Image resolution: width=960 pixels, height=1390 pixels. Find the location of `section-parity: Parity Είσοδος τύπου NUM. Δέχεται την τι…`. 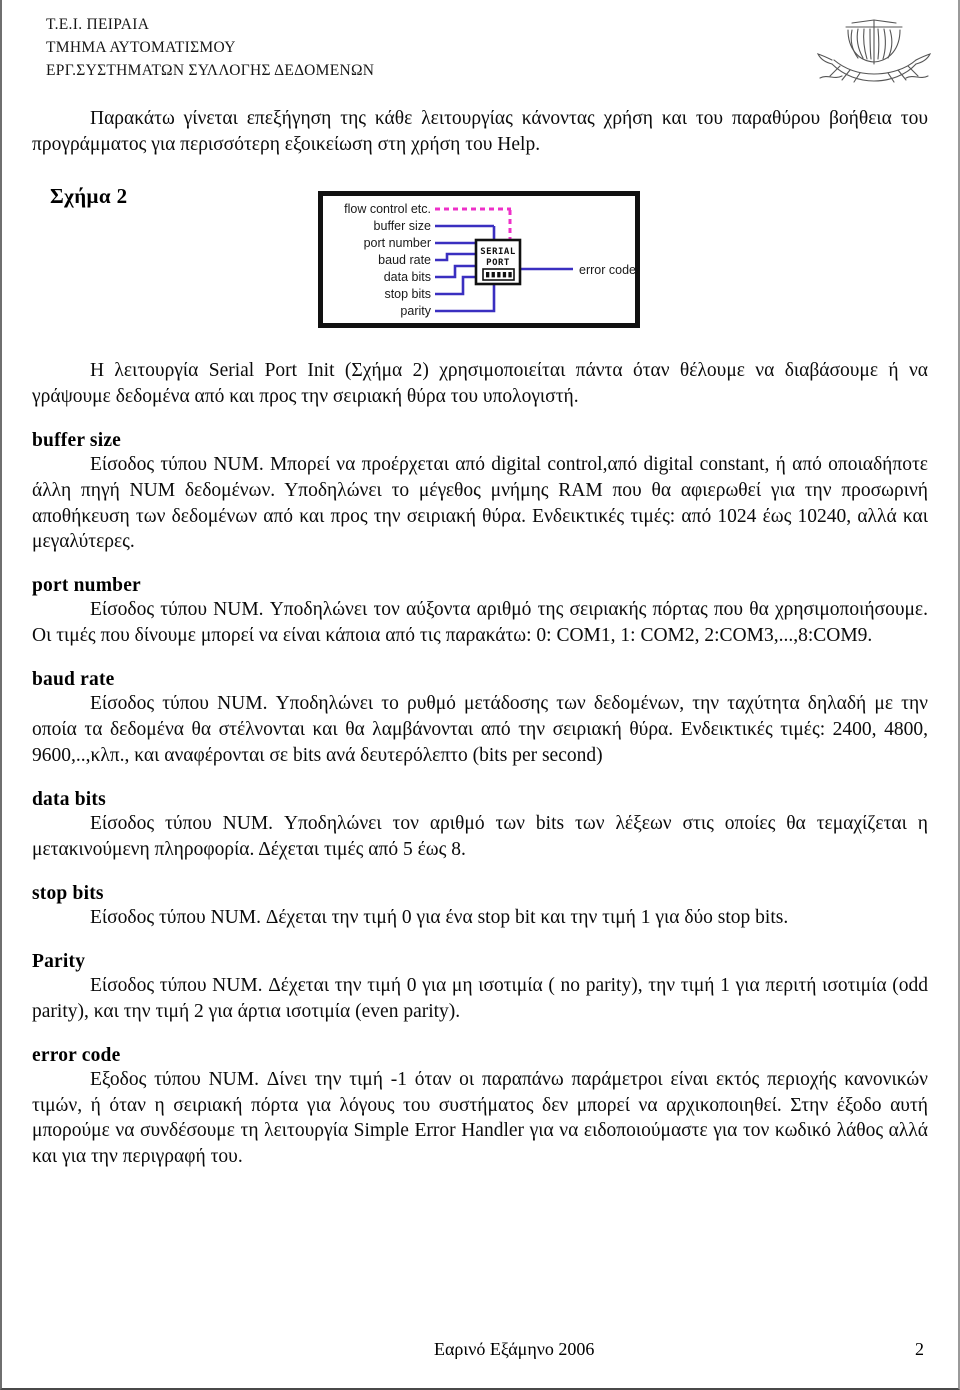

section-parity: Parity Είσοδος τύπου NUM. Δέχεται την τι… is located at coordinates (480, 988).